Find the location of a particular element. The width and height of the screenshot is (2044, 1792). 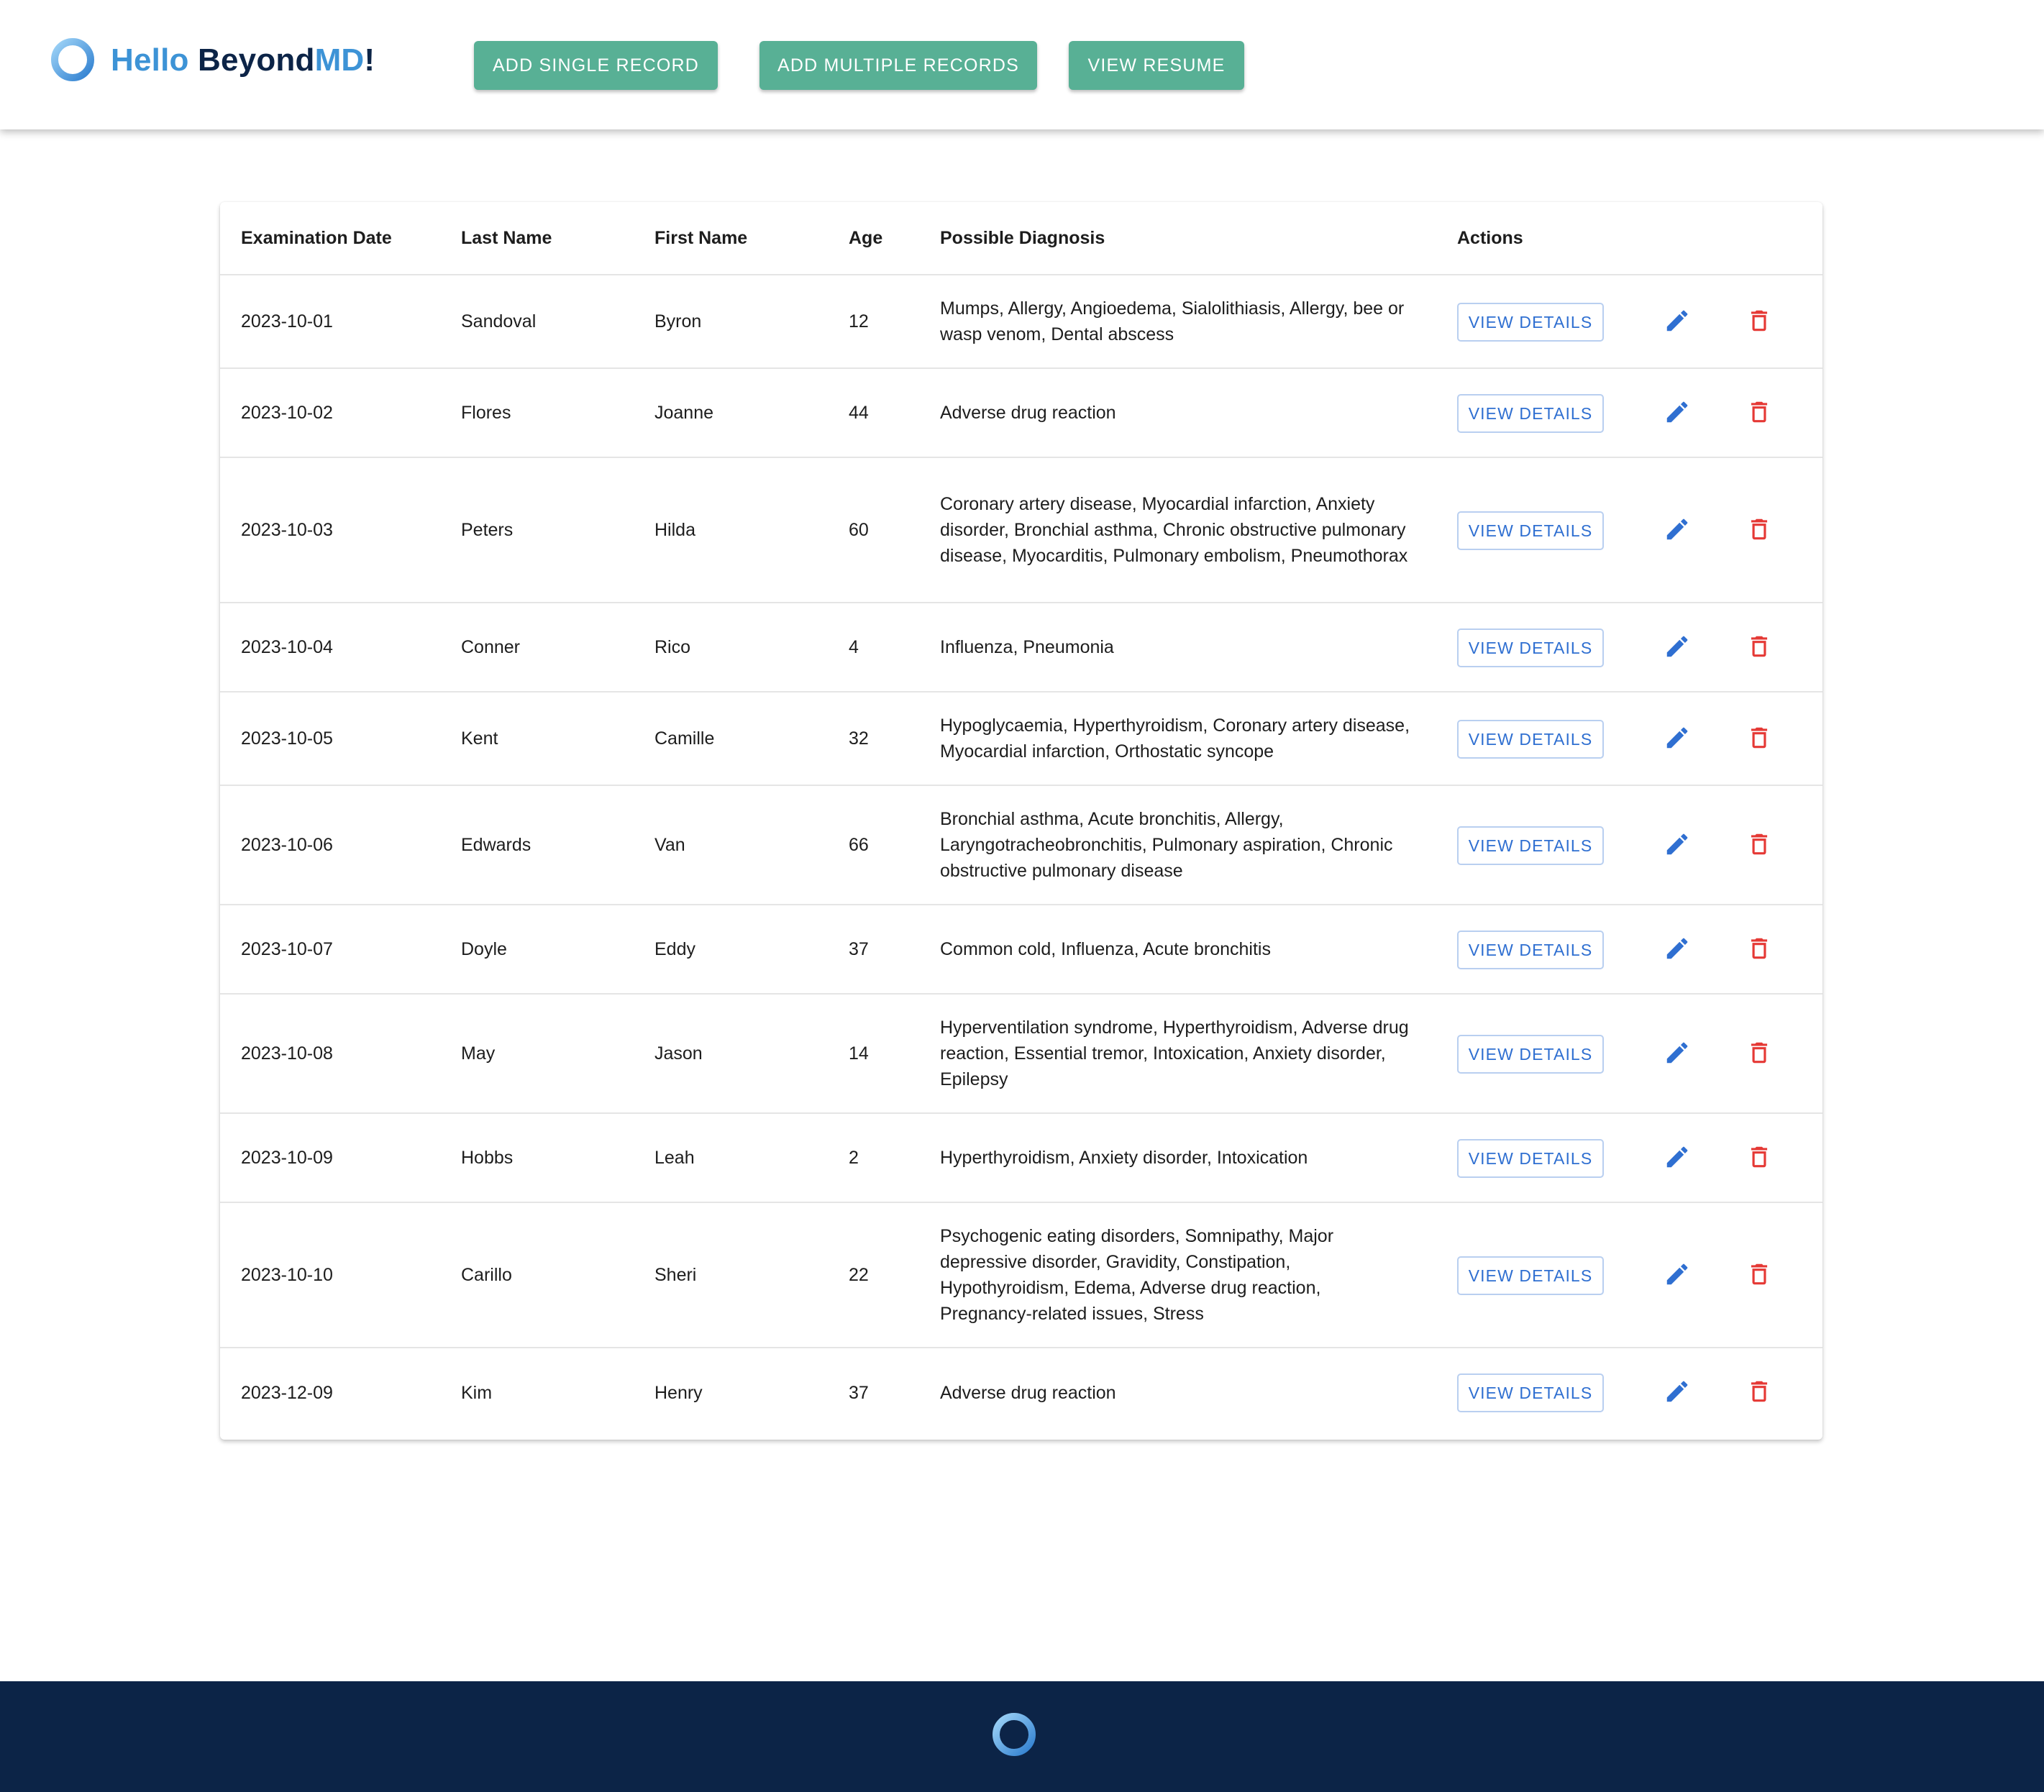

cell-last-name: Kent is located at coordinates (479, 738).